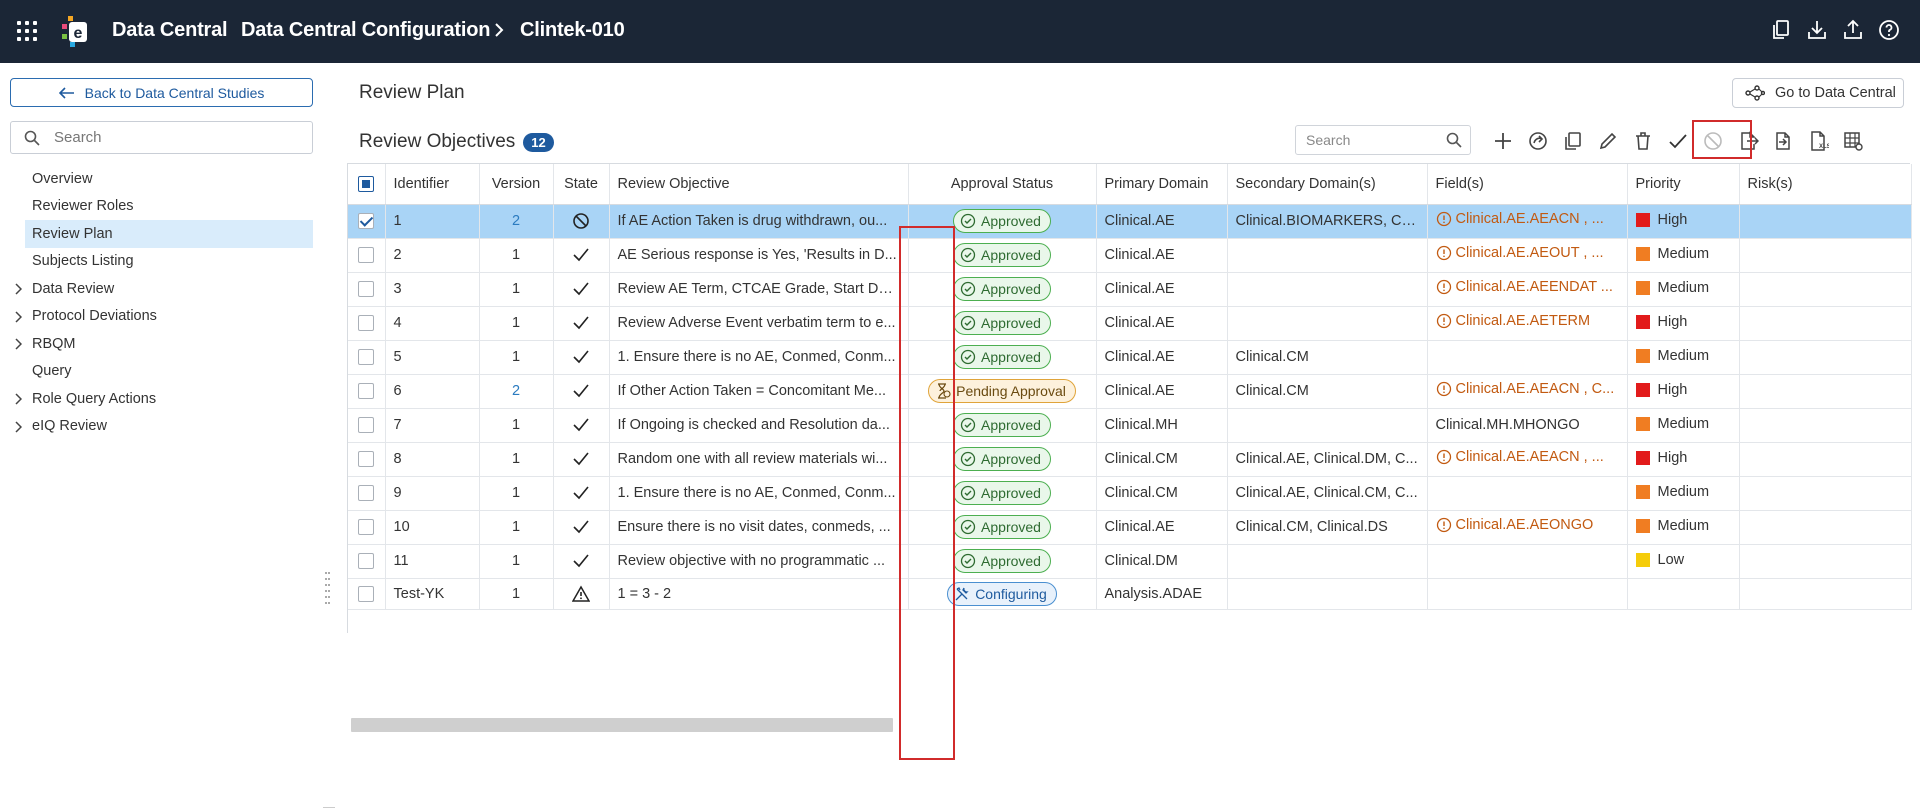 The width and height of the screenshot is (1920, 808). I want to click on col-fields: Field(s), so click(1527, 184).